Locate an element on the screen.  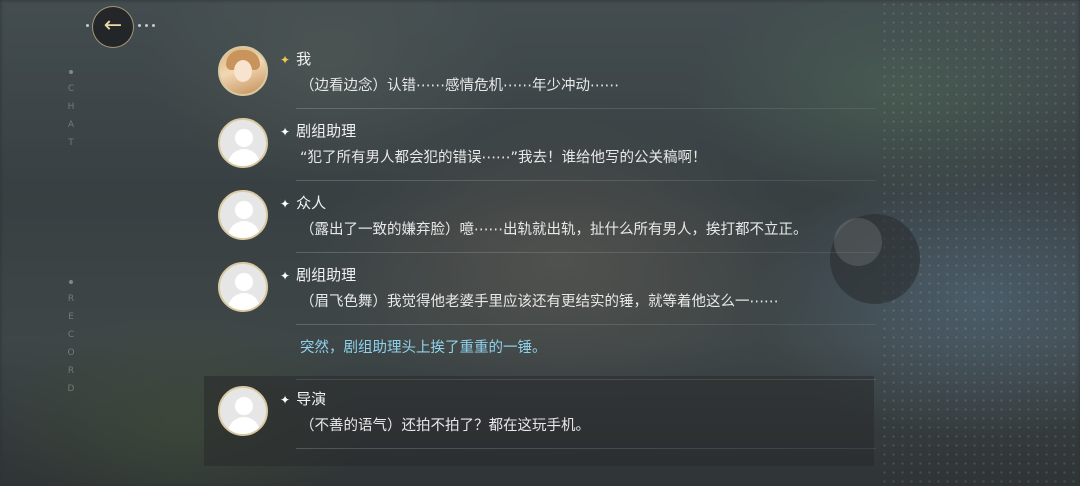
back-button: ← is located at coordinates (113, 27).